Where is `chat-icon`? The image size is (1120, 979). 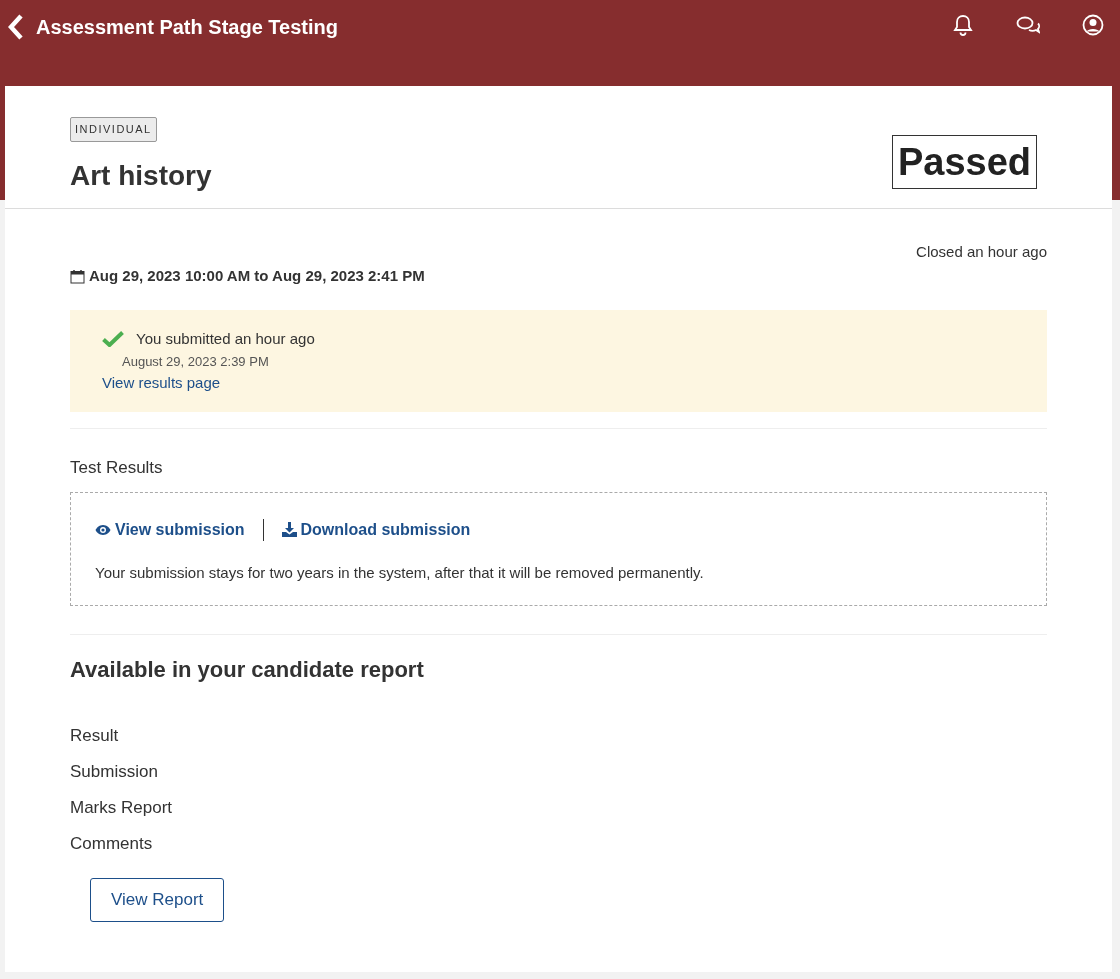
chat-icon is located at coordinates (1028, 25).